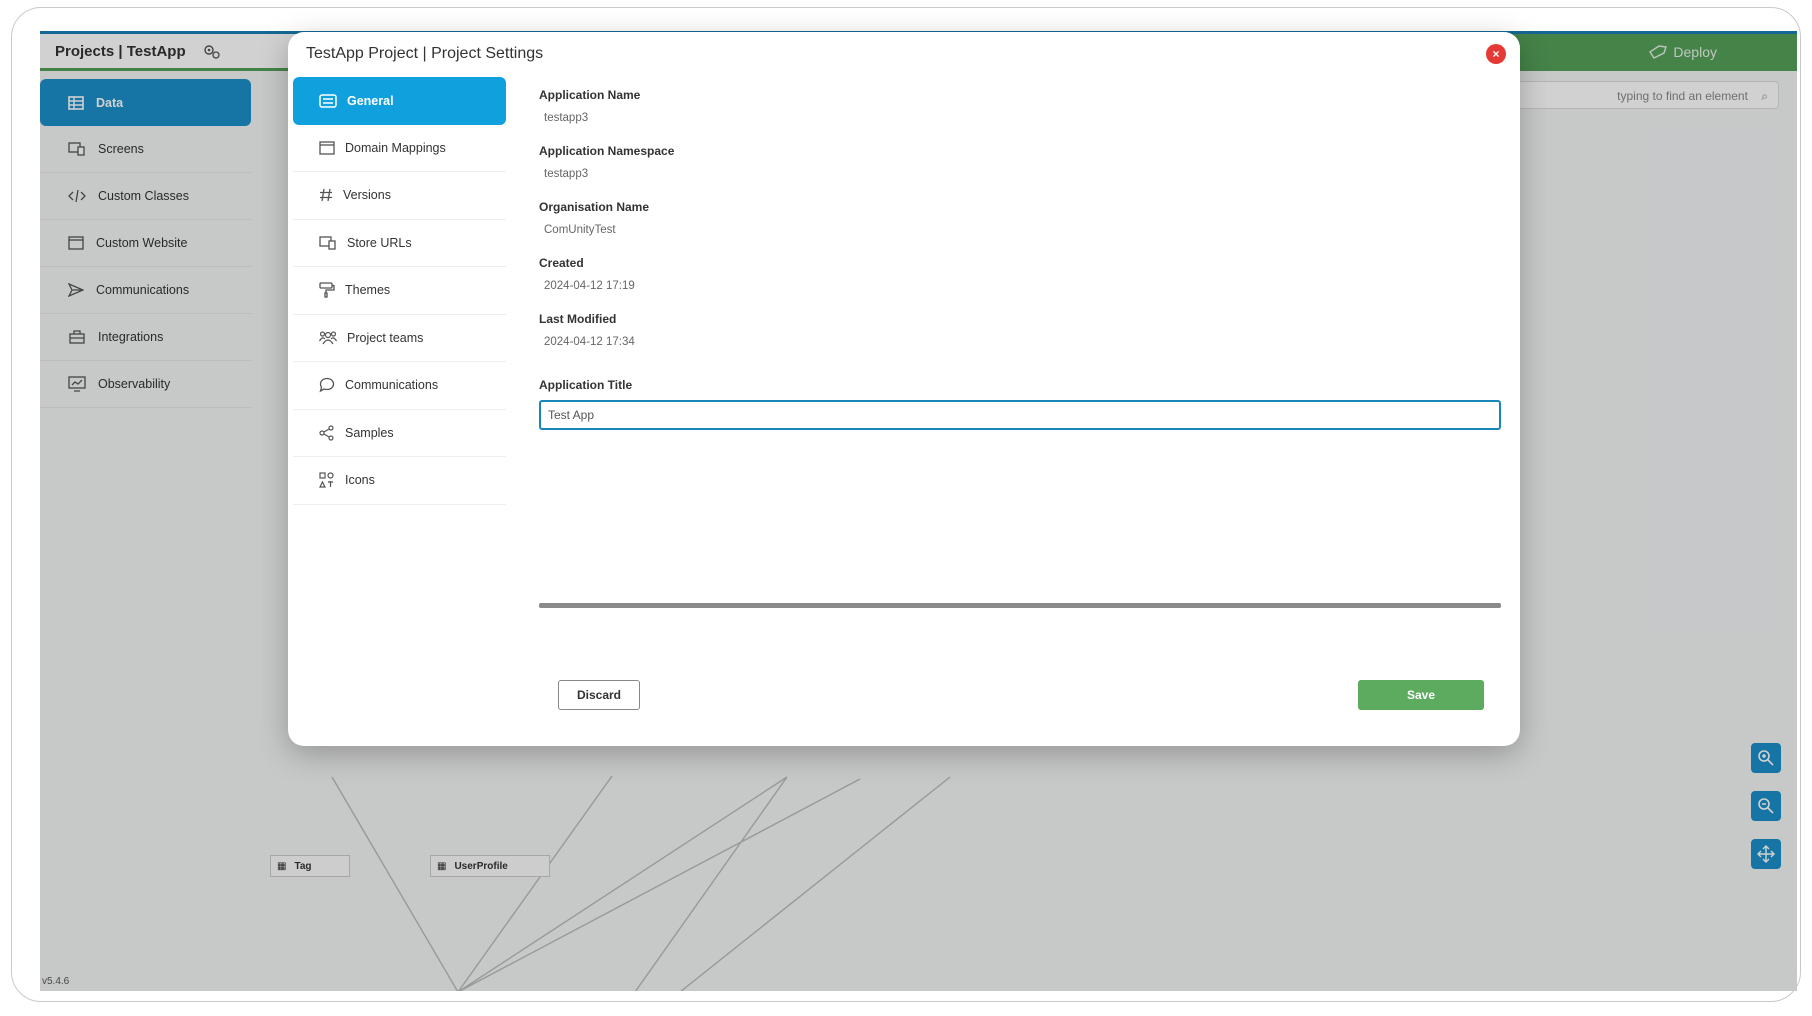  I want to click on form-scrollbar, so click(1020, 605).